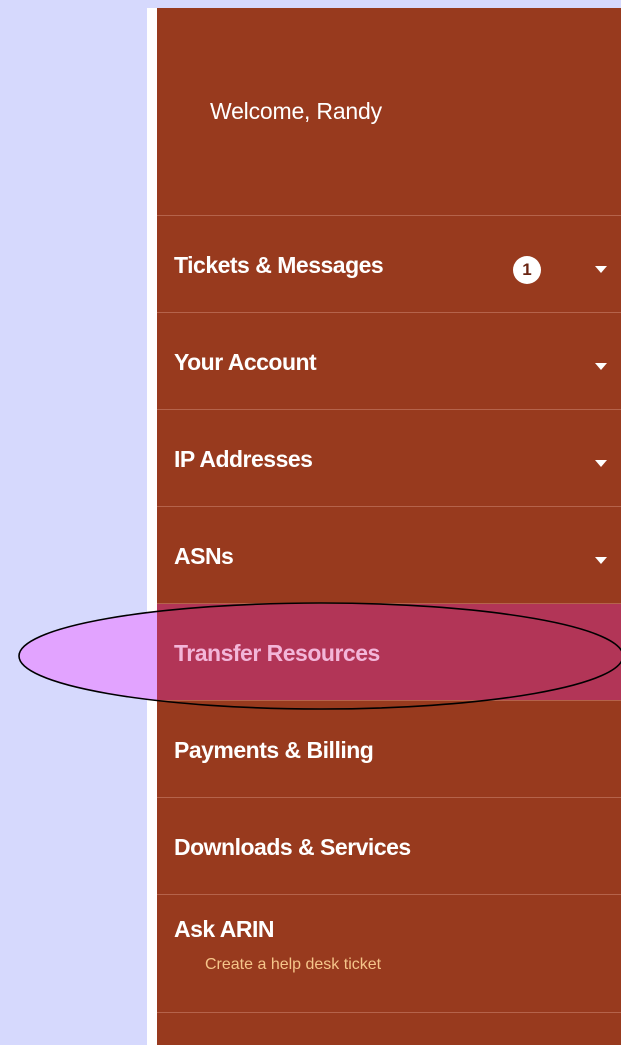  What do you see at coordinates (293, 965) in the screenshot?
I see `menu-item-sublabel: Create a help desk ticket` at bounding box center [293, 965].